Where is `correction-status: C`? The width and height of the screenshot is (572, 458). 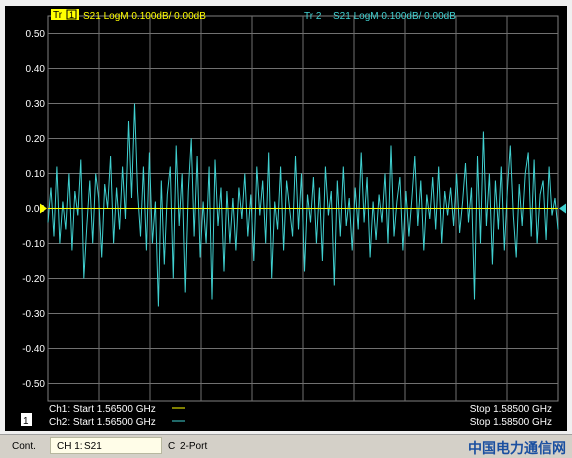
correction-status: C is located at coordinates (171, 446).